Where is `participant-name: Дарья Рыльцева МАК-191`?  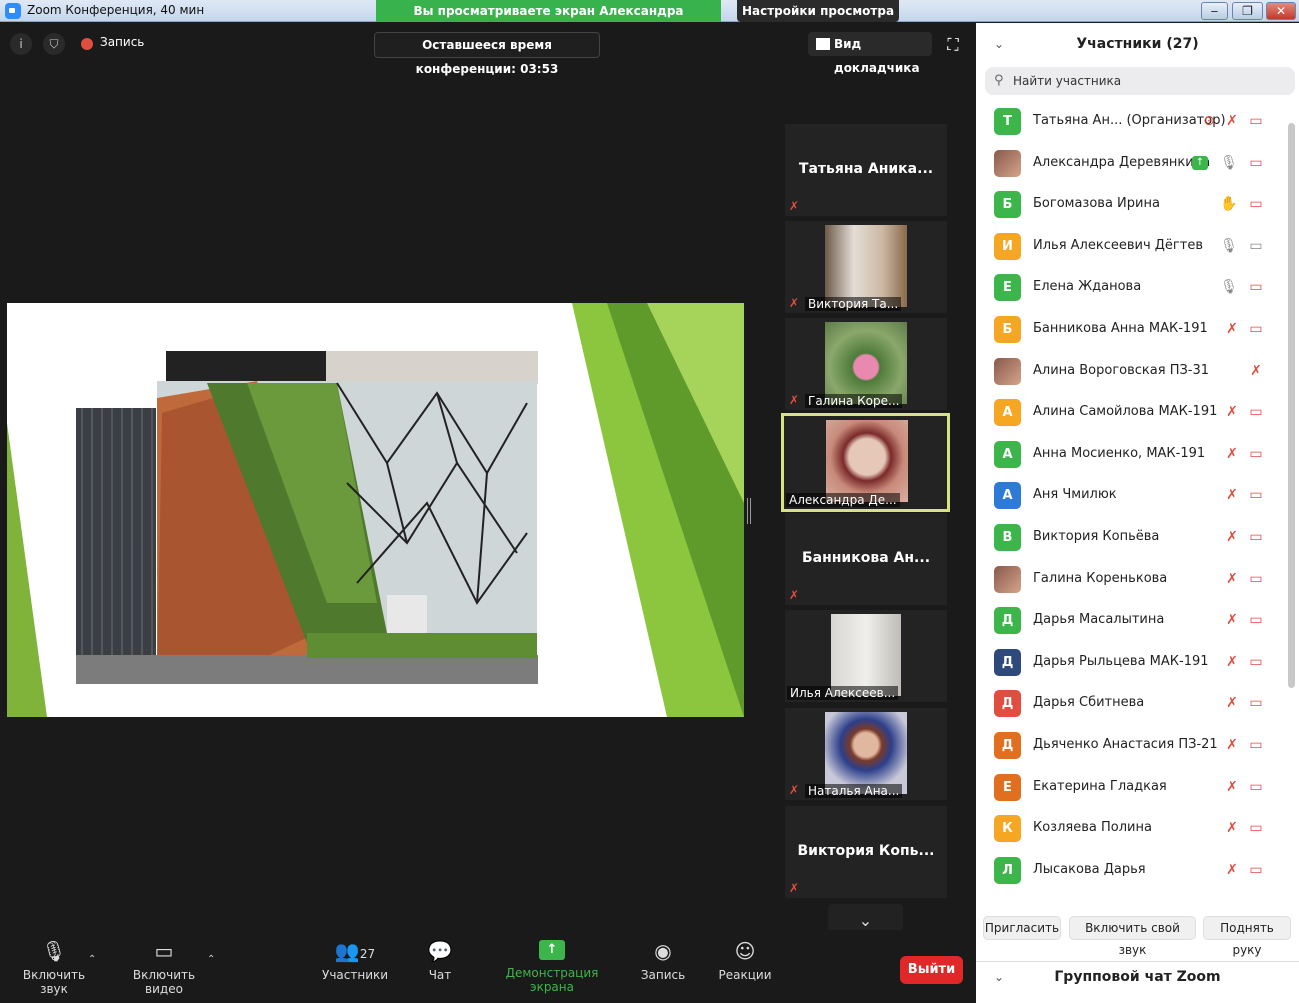
participant-name: Дарья Рыльцева МАК-191 is located at coordinates (1121, 661).